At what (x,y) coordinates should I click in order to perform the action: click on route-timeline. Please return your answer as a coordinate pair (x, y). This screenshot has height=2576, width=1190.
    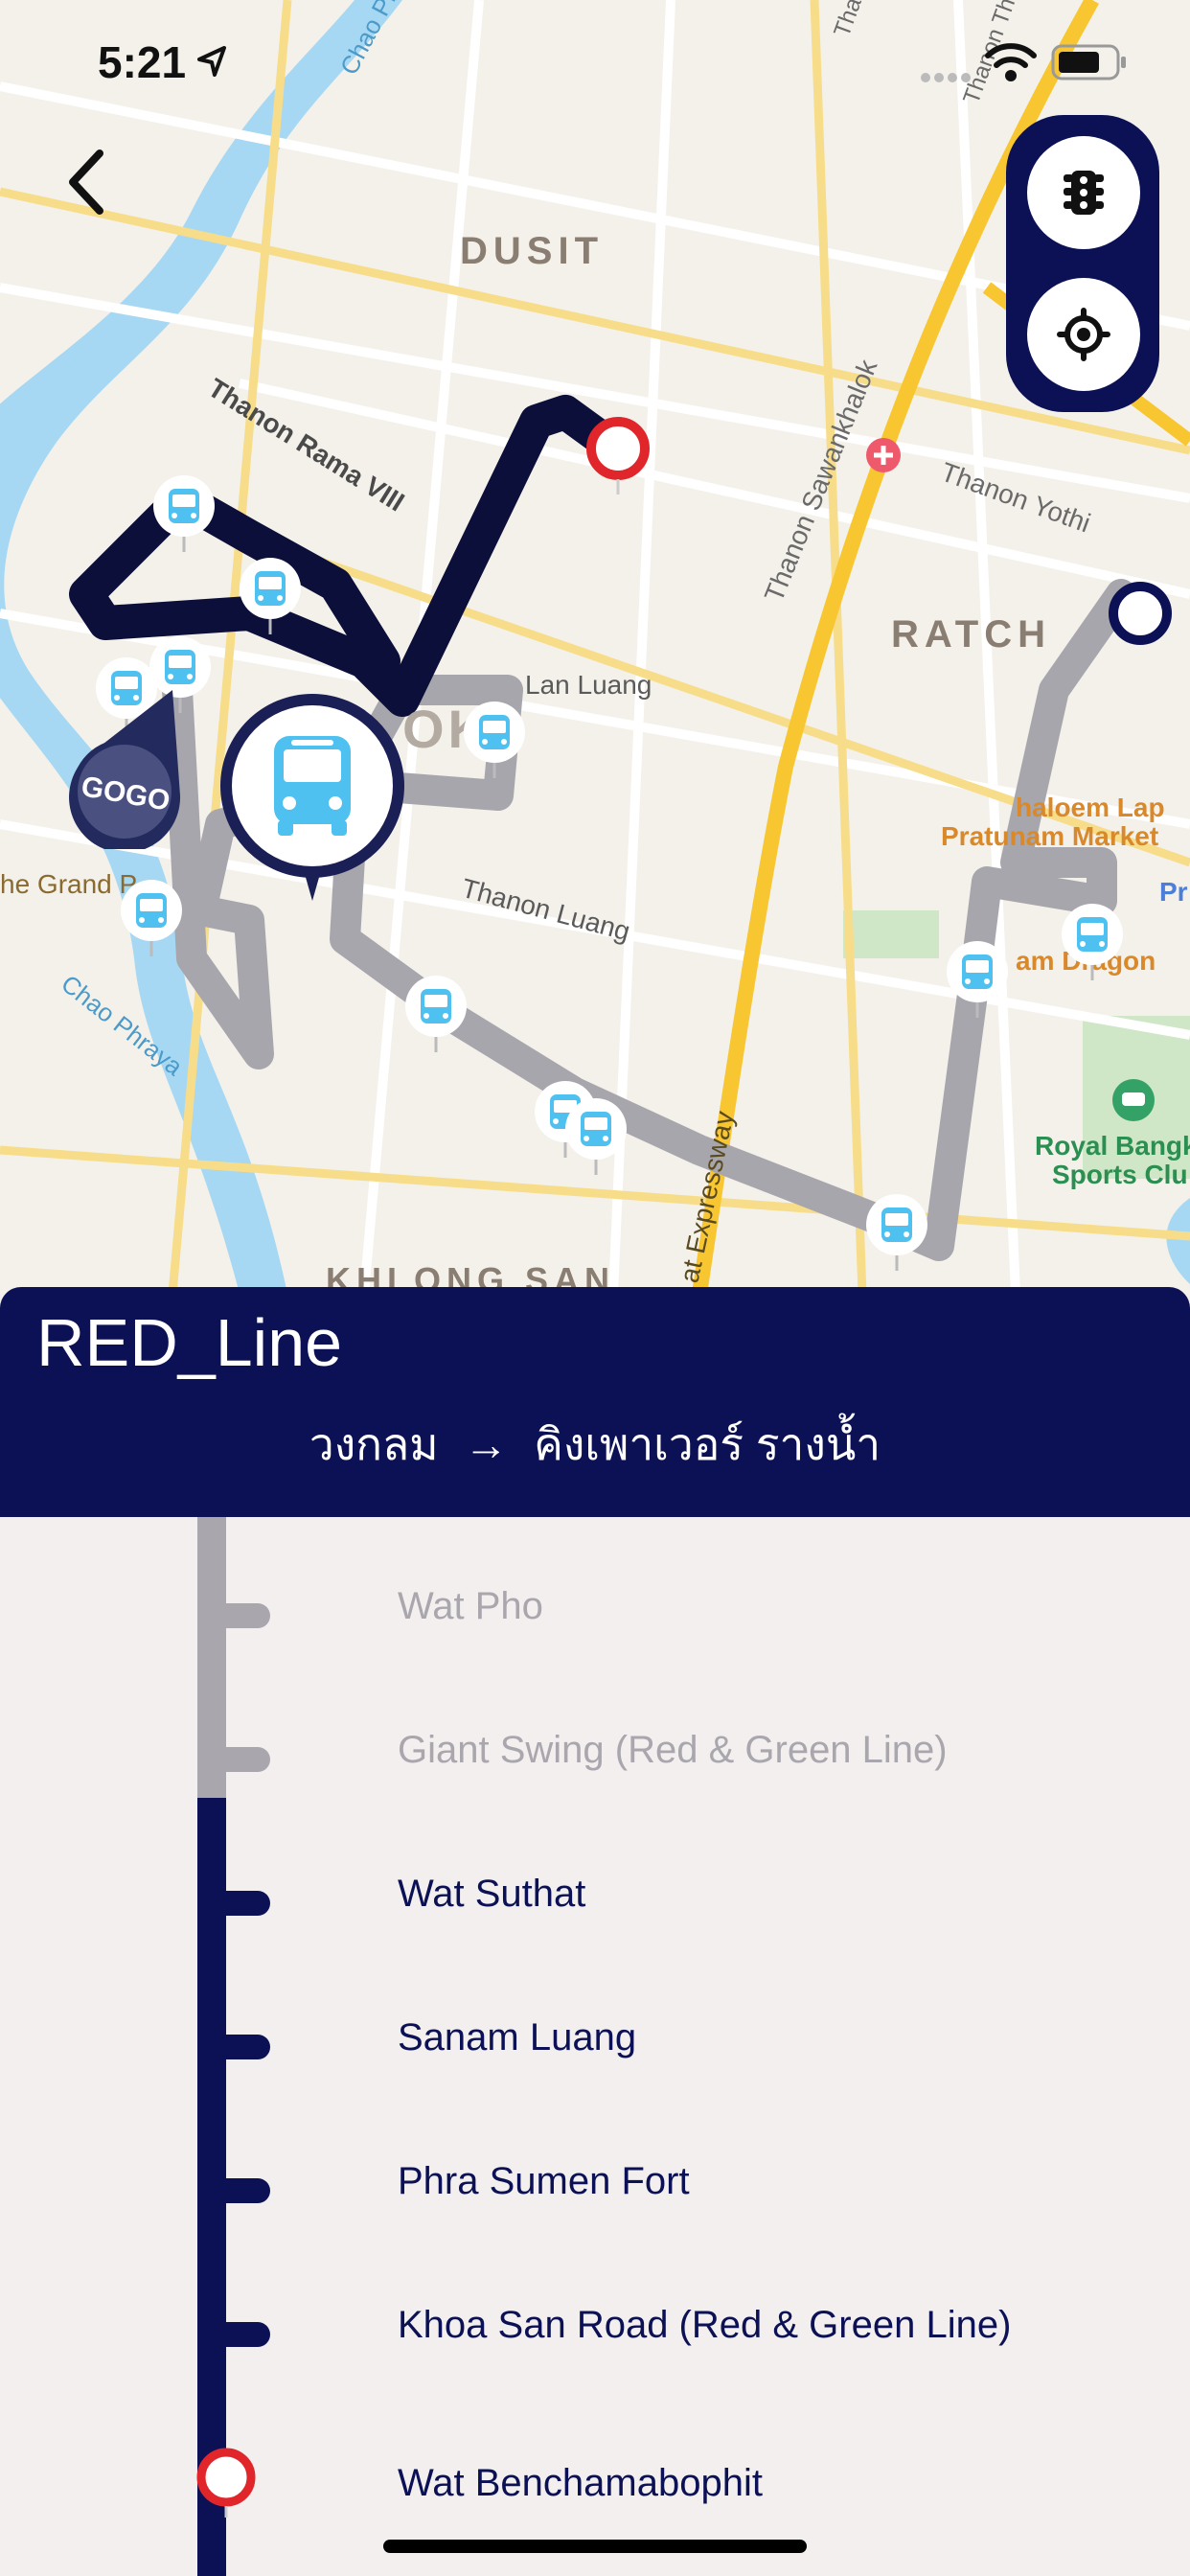
    Looking at the image, I should click on (233, 2046).